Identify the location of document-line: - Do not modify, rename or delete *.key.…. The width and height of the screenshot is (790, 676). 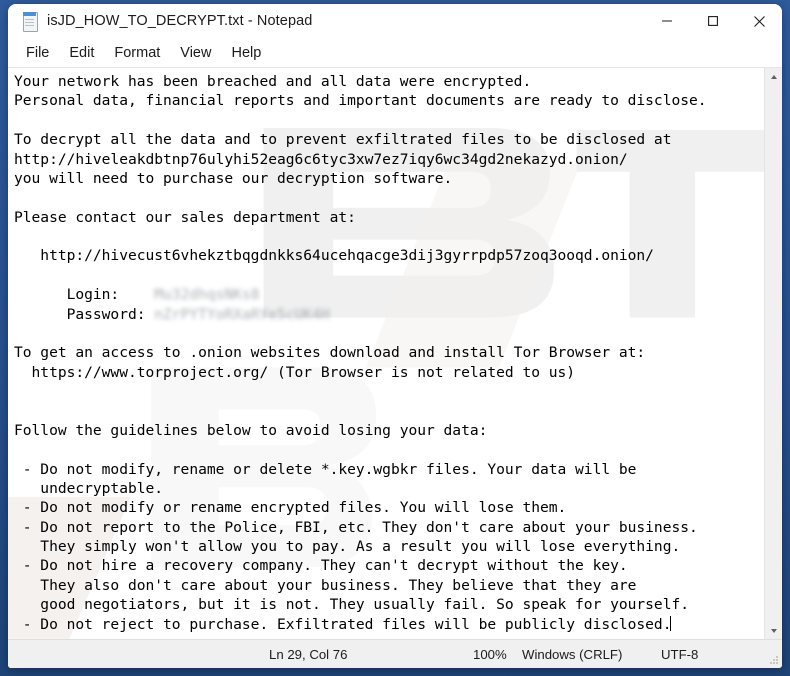
(325, 469).